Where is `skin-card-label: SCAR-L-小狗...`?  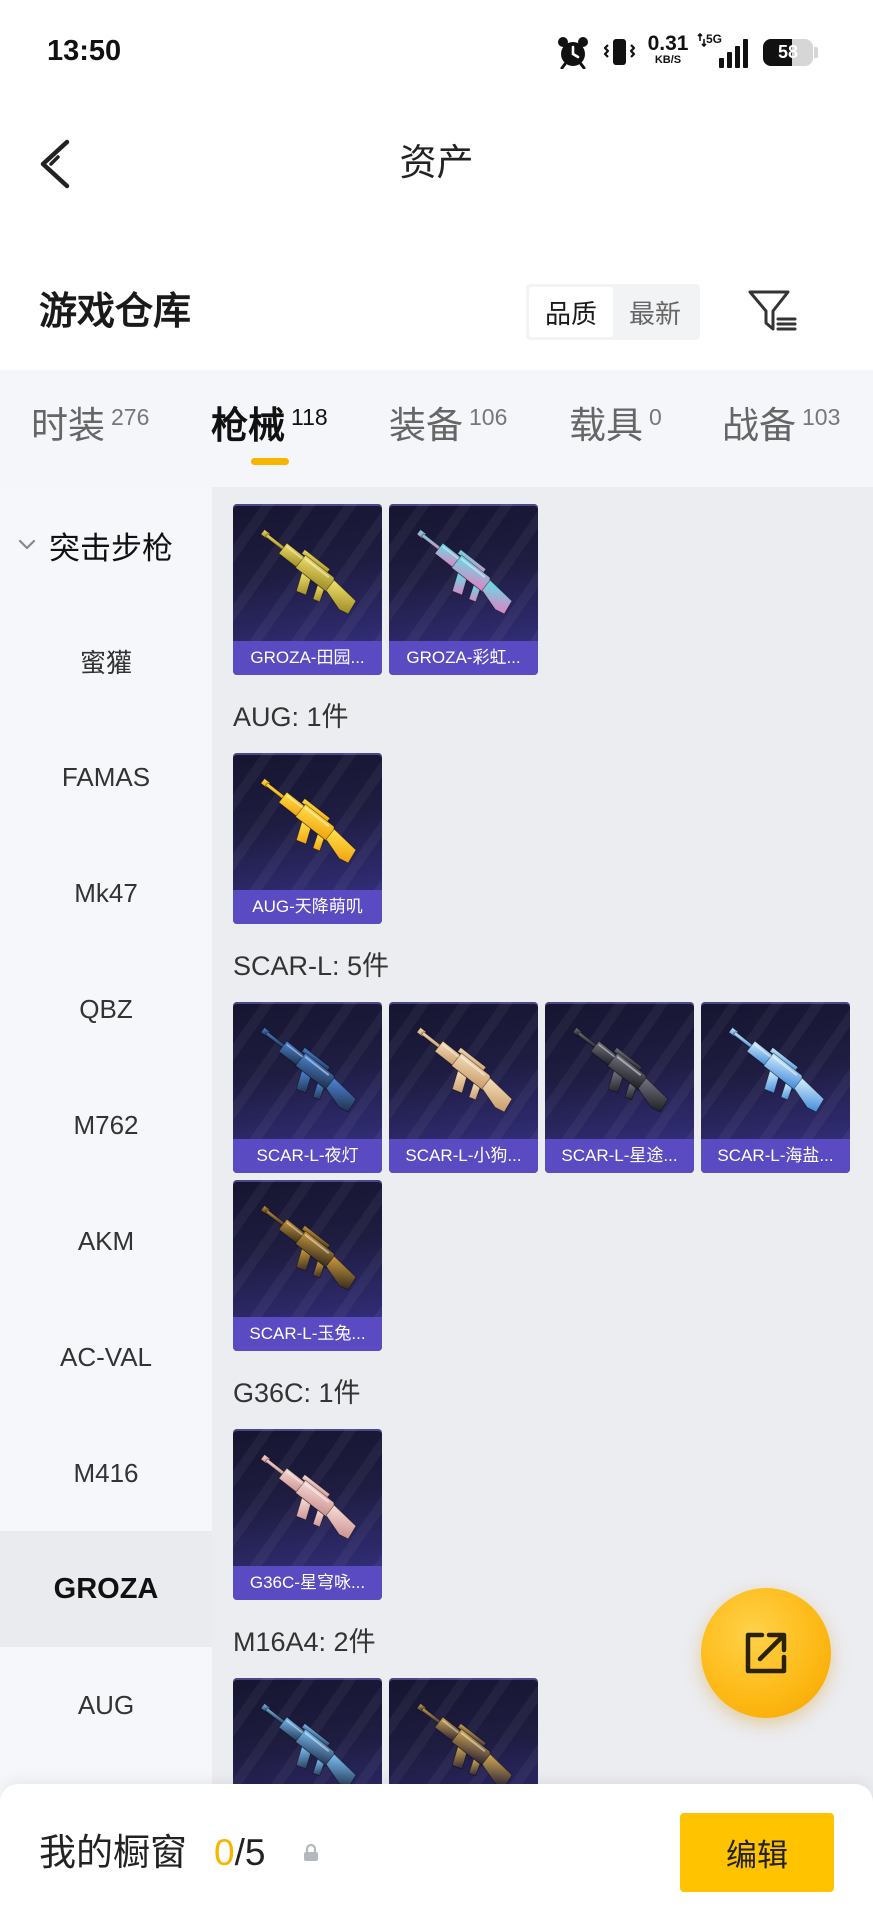
skin-card-label: SCAR-L-小狗... is located at coordinates (463, 1156).